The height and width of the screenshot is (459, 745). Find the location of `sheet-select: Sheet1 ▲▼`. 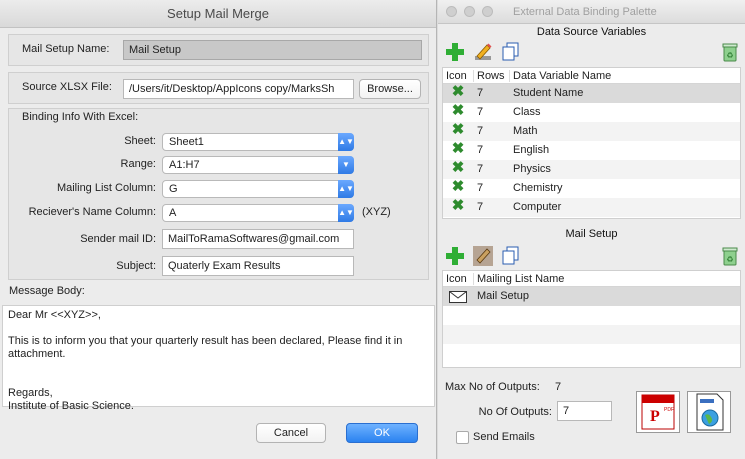

sheet-select: Sheet1 ▲▼ is located at coordinates (258, 142).